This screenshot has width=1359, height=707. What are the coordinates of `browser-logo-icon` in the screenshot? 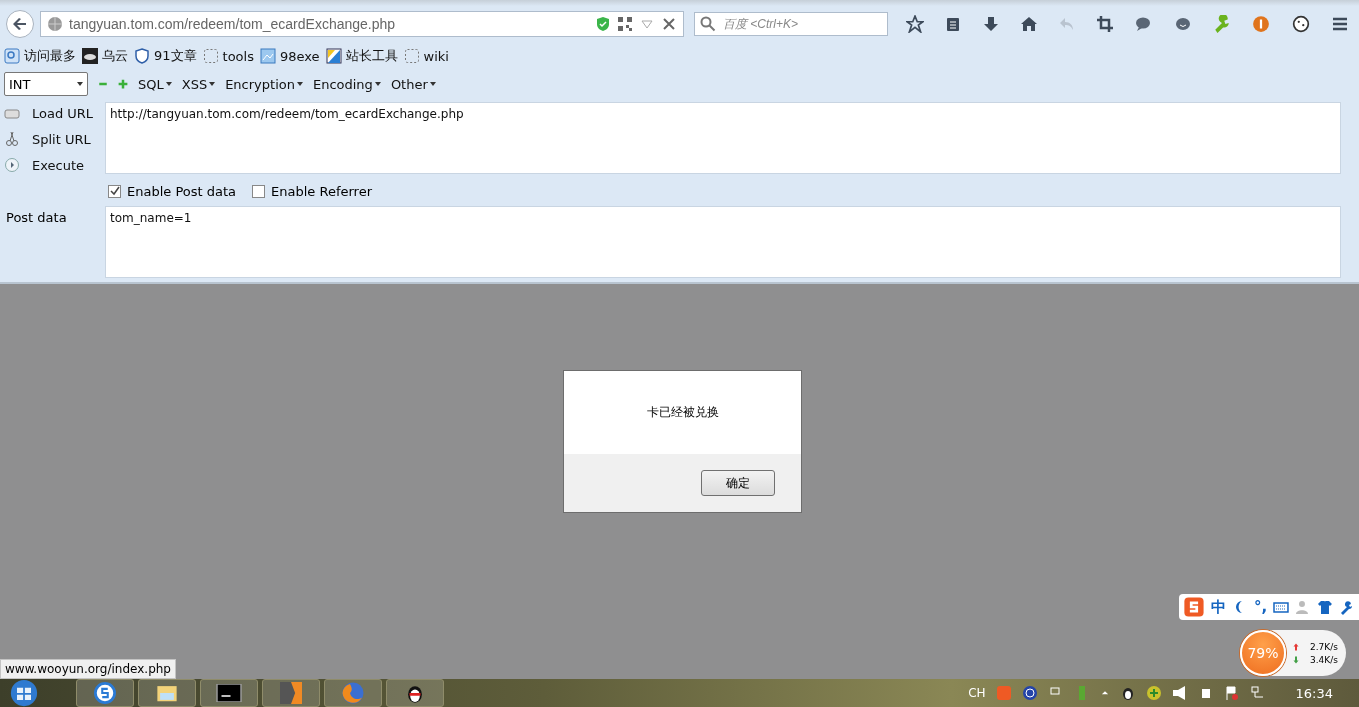 It's located at (105, 693).